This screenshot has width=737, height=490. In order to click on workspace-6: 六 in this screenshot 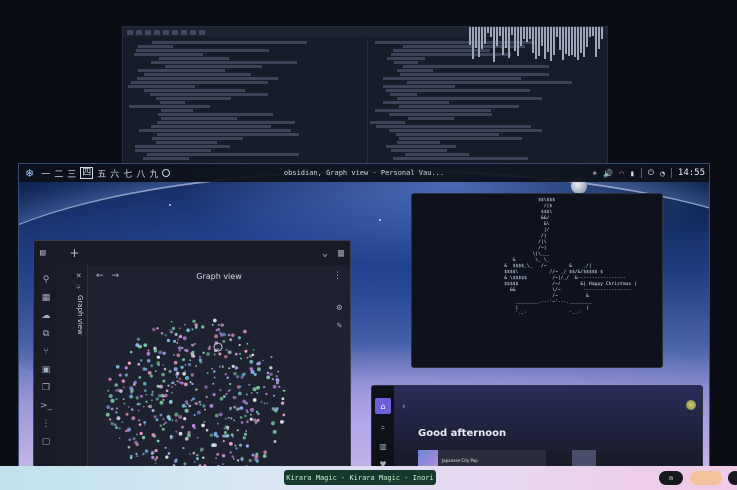, I will do `click(114, 173)`.